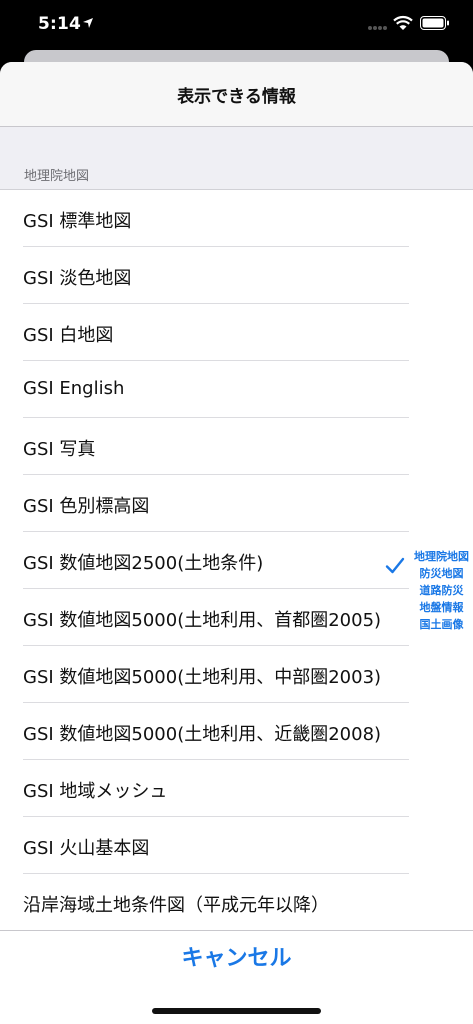 This screenshot has width=473, height=1024. Describe the element at coordinates (236, 1011) in the screenshot. I see `home-indicator` at that location.